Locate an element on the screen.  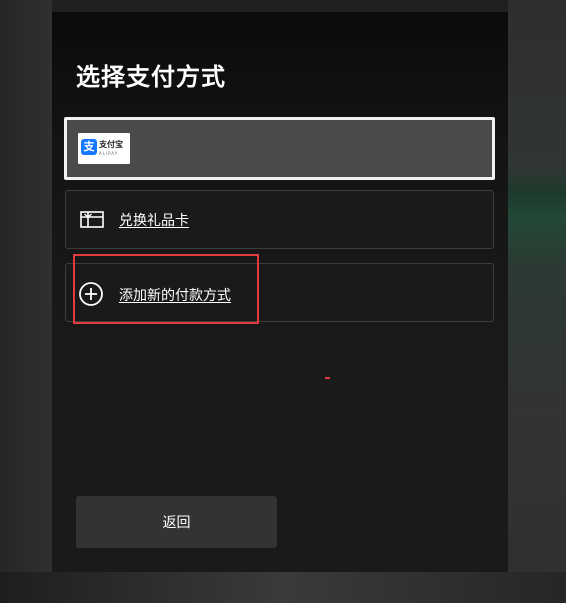
payment-option-add-new: 添加新的付款方式 is located at coordinates (279, 292).